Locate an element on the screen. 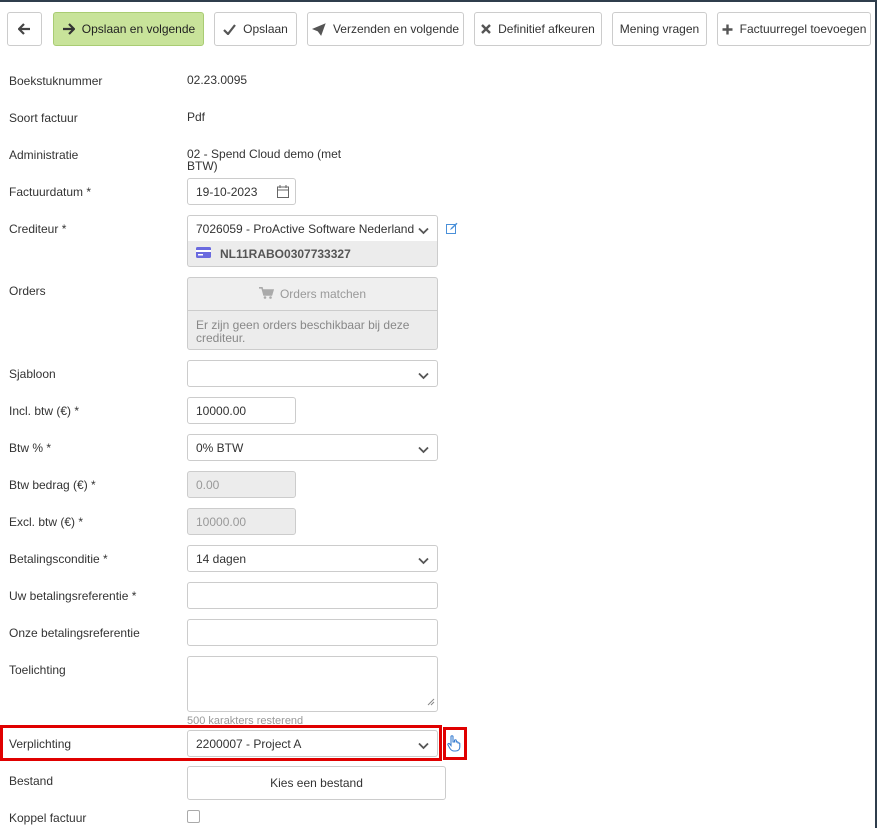 Image resolution: width=877 pixels, height=828 pixels. back-button is located at coordinates (24, 29).